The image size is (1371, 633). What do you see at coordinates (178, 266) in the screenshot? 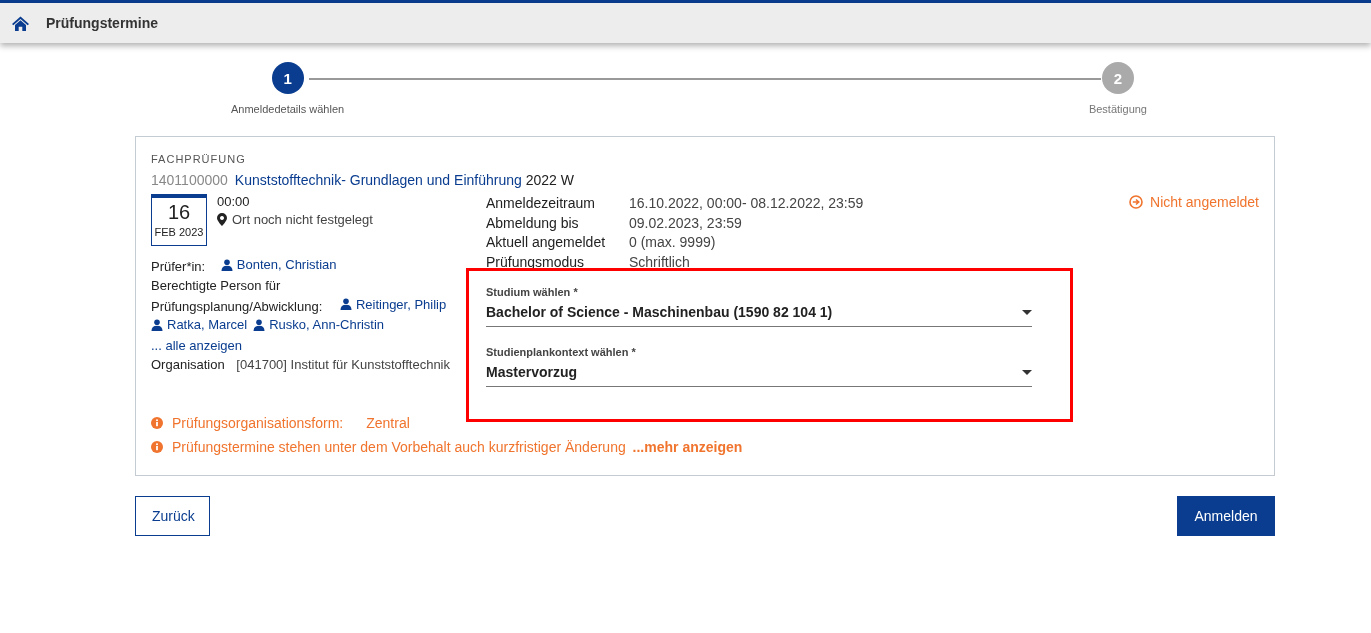
I see `examiner-label: Prüfer*in:` at bounding box center [178, 266].